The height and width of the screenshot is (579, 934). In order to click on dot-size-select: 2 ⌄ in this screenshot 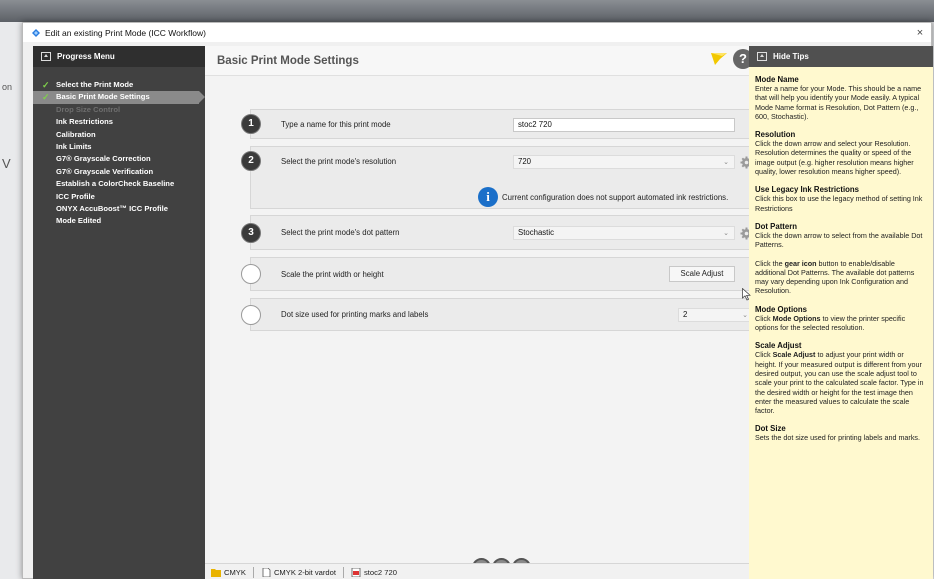, I will do `click(716, 315)`.